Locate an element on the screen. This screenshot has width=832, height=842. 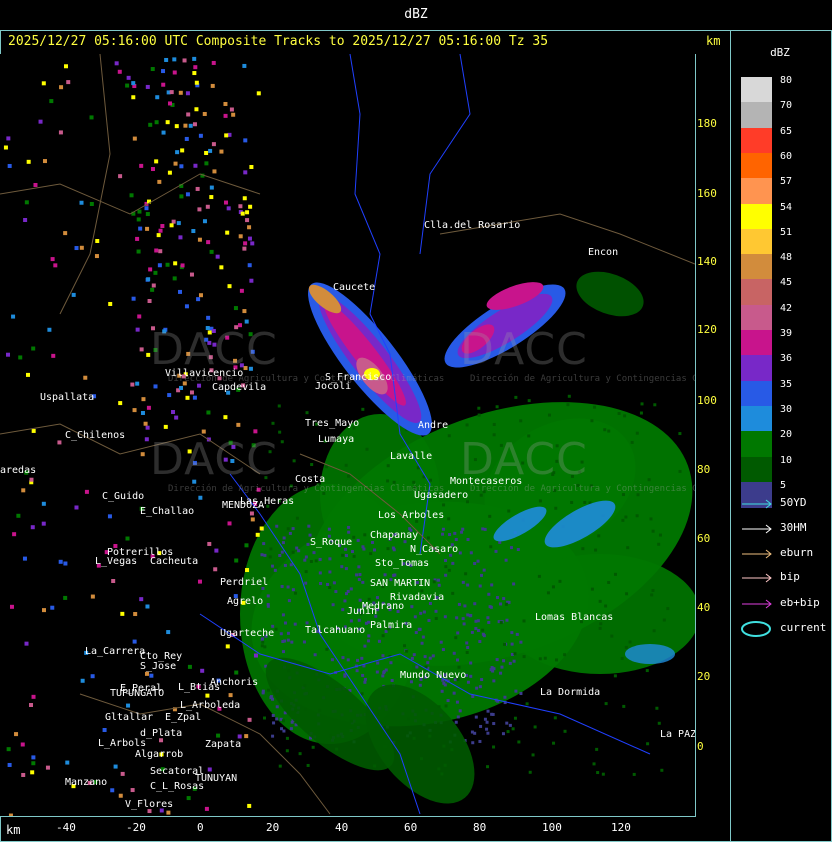
place-label: TUPUNGATO is located at coordinates (137, 693).